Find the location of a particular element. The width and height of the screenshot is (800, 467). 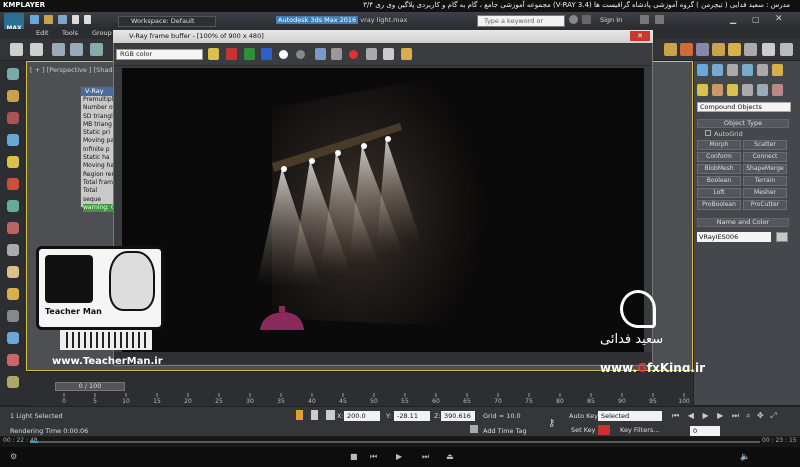

undo-tool-icon is located at coordinates (16, 49).